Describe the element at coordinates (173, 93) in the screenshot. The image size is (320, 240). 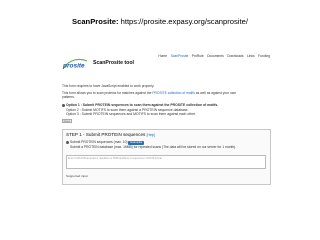
I see `prosite-collection-link: PROSITE collection of motifs` at that location.